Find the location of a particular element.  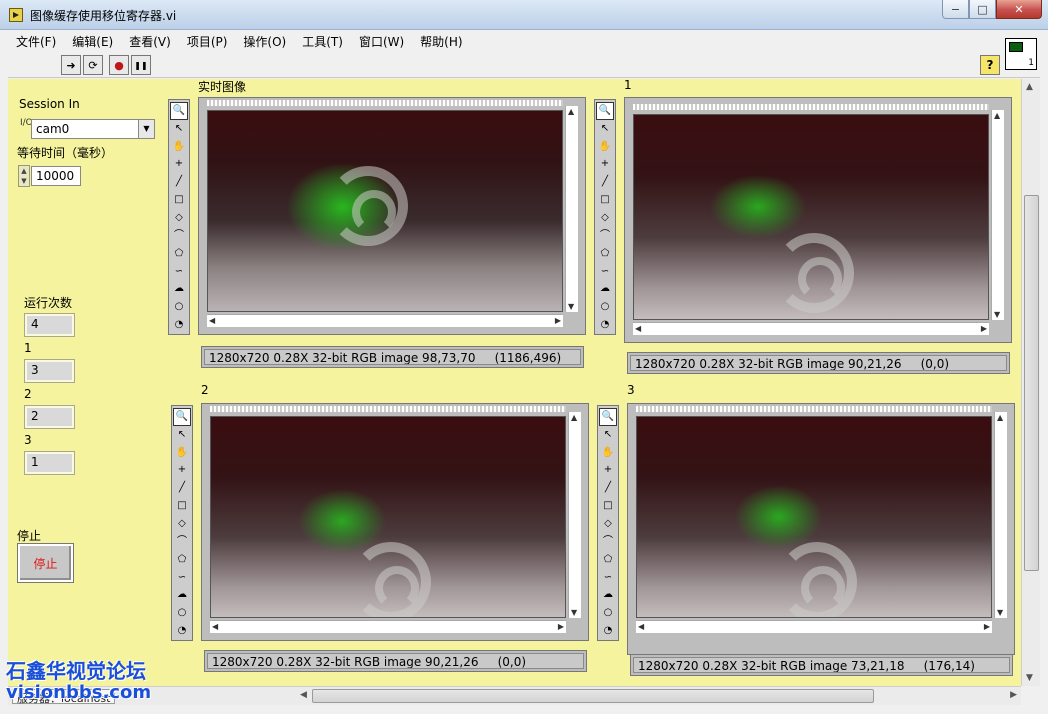

panel-vertical-scrollbar: ▲ ▼ is located at coordinates (1030, 382).